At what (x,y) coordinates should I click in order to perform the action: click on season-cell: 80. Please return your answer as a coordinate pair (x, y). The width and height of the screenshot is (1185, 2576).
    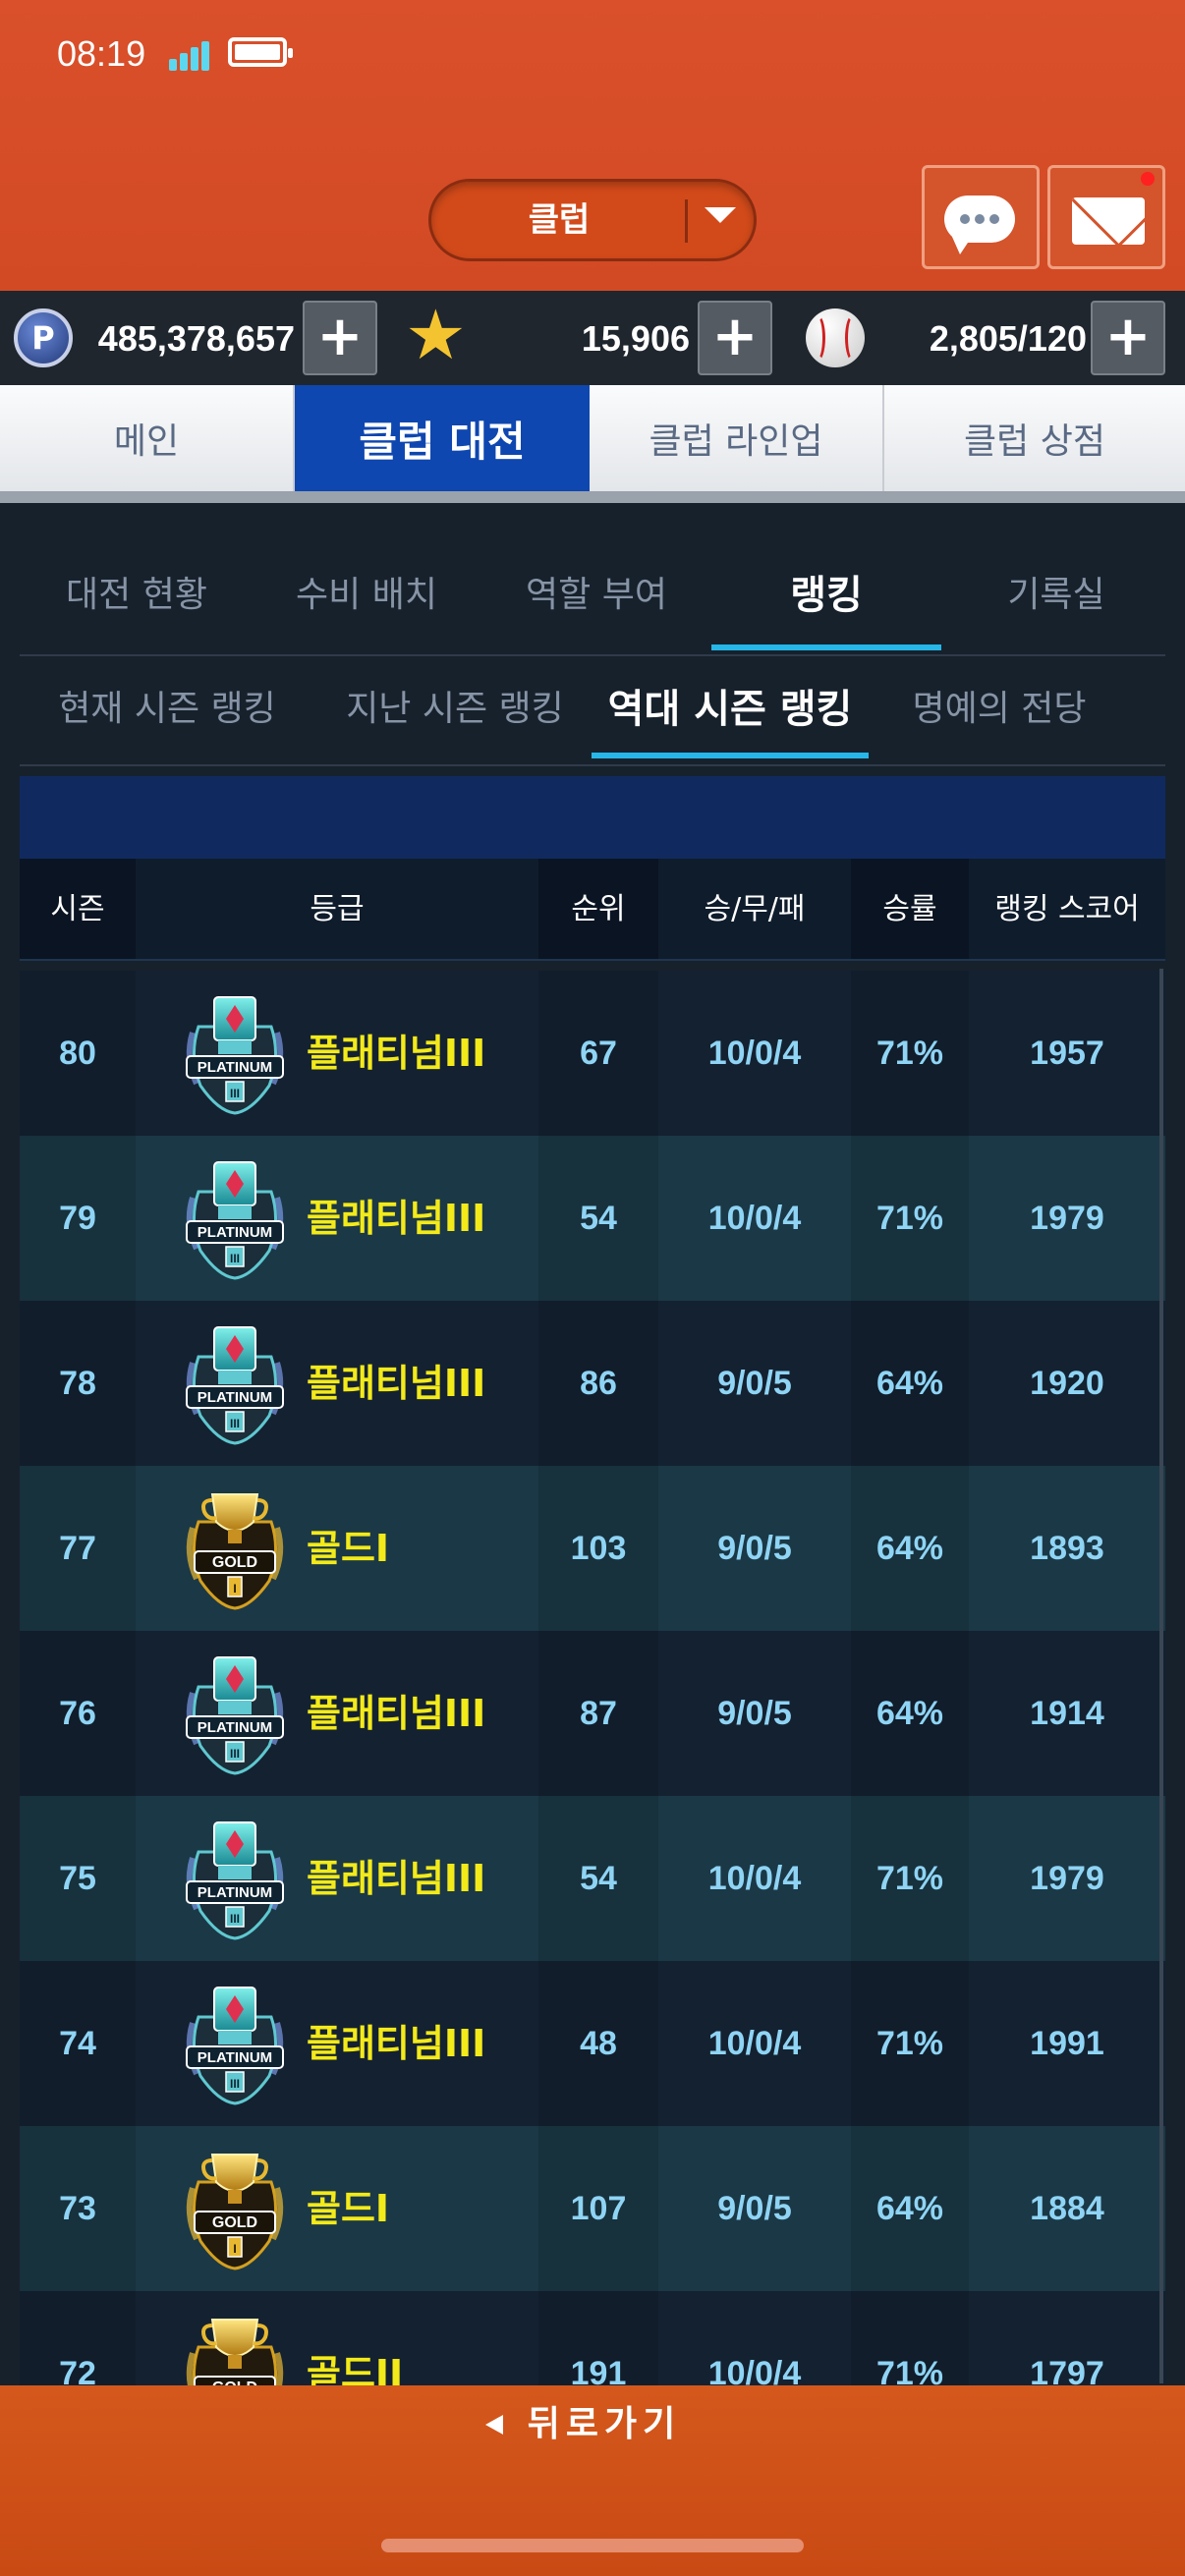
    Looking at the image, I should click on (77, 1053).